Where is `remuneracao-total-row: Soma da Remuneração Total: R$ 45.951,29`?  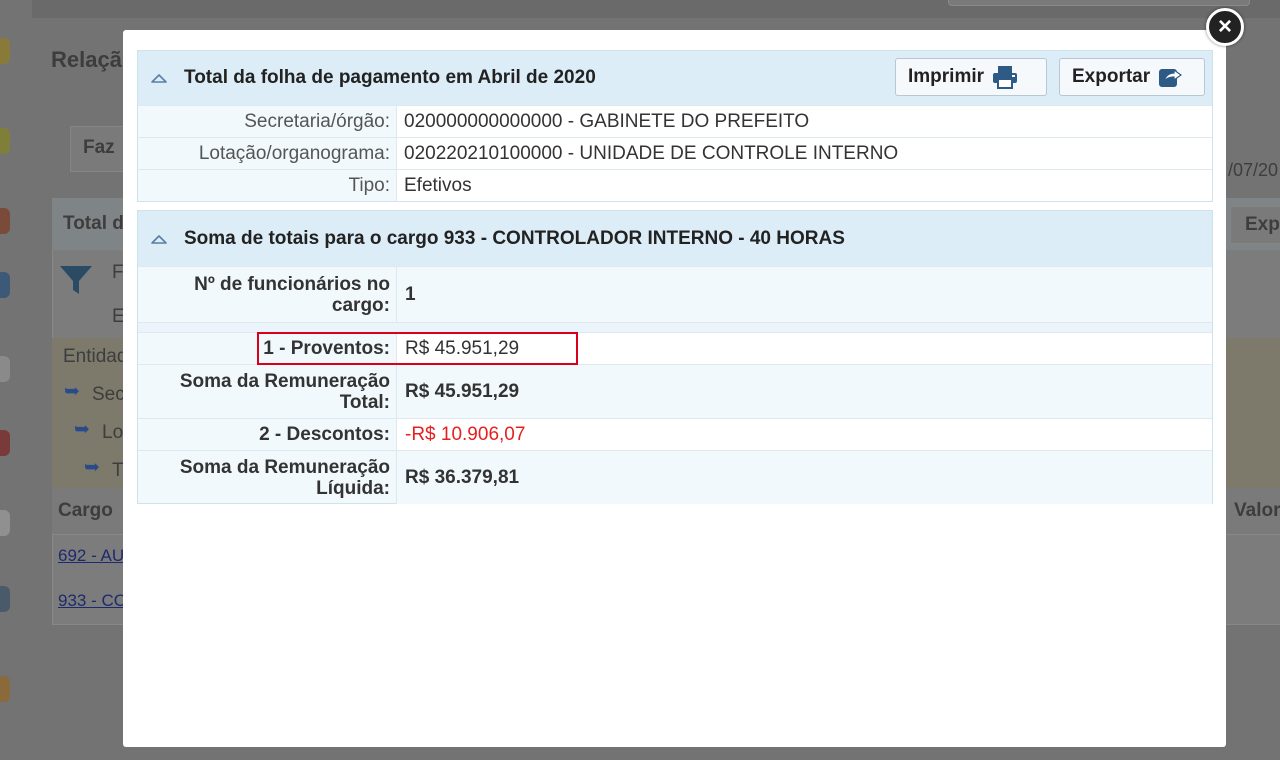 remuneracao-total-row: Soma da Remuneração Total: R$ 45.951,29 is located at coordinates (675, 391).